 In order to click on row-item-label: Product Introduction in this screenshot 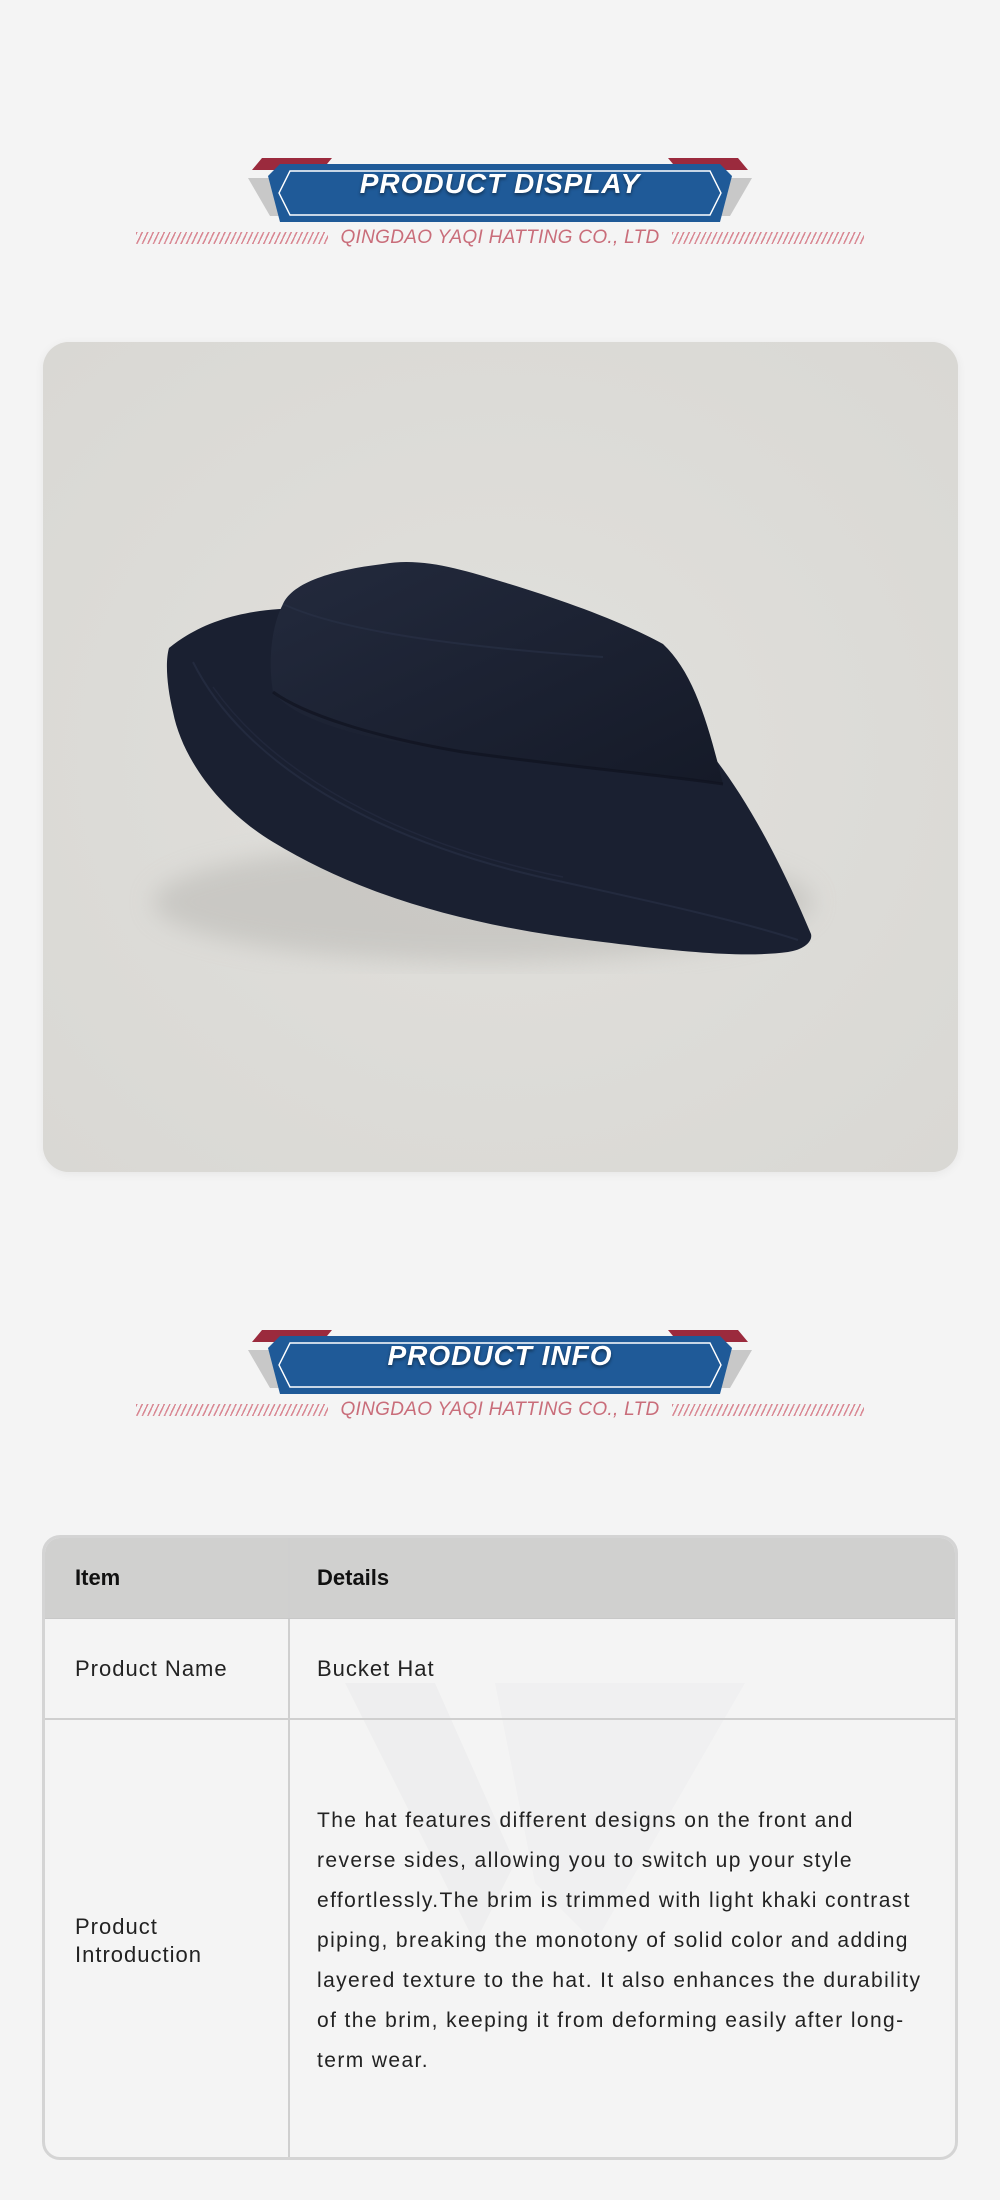, I will do `click(138, 1940)`.